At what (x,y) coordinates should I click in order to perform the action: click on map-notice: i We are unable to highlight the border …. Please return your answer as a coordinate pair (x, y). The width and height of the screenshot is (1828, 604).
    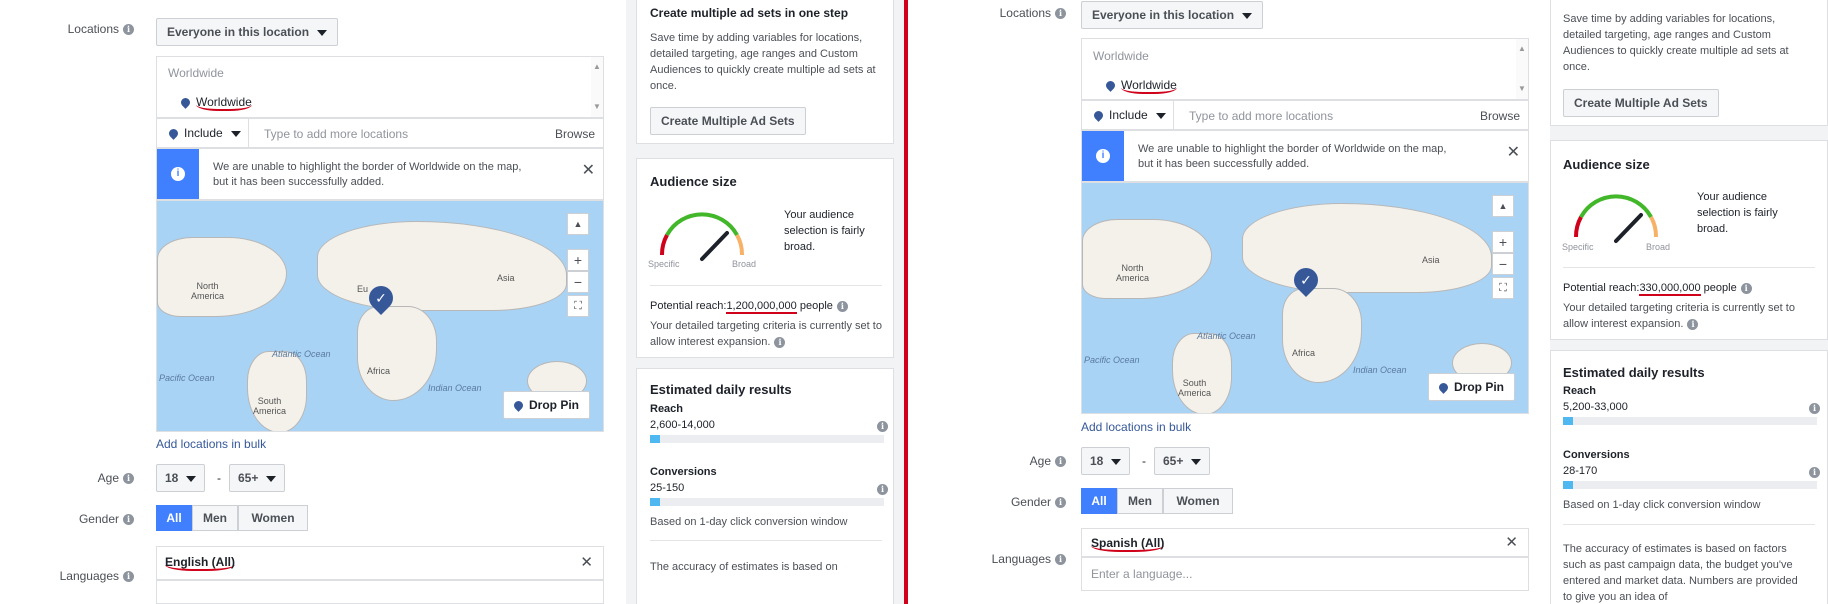
    Looking at the image, I should click on (1305, 156).